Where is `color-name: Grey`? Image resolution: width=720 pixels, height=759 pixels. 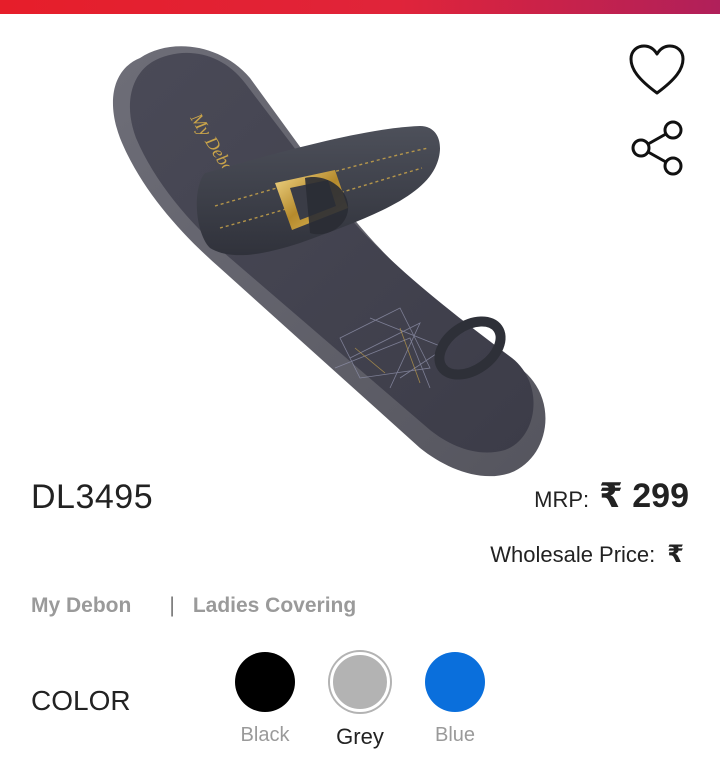 color-name: Grey is located at coordinates (360, 736).